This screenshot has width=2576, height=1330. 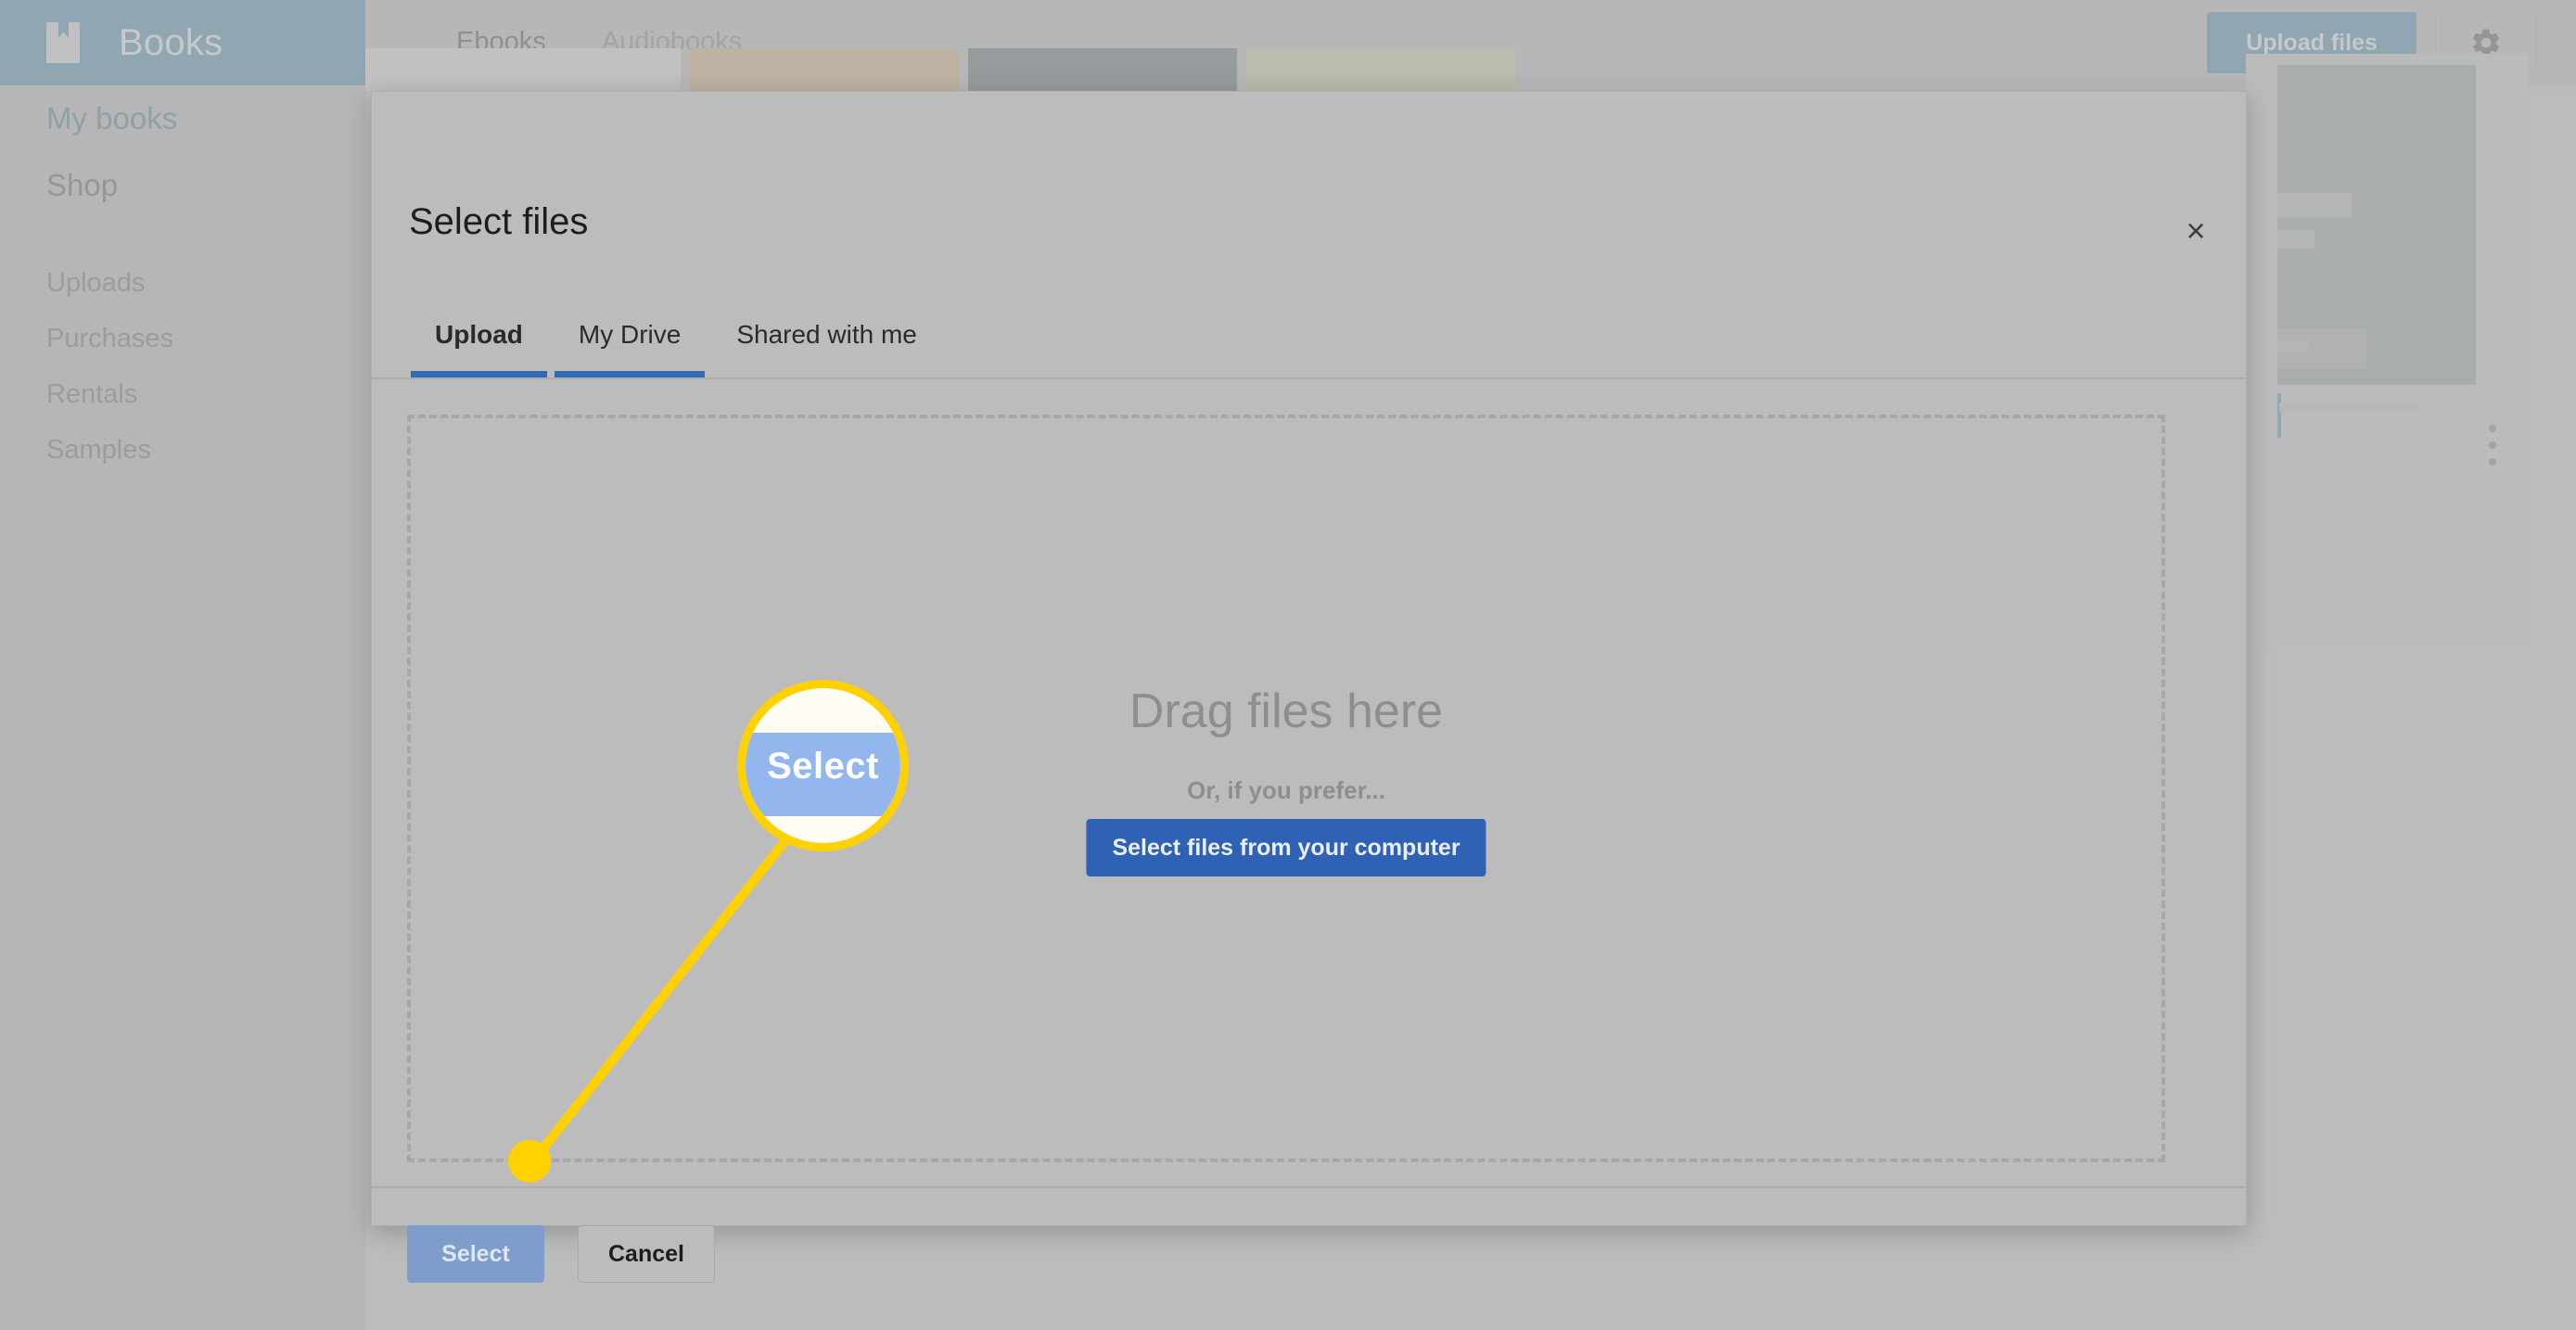 What do you see at coordinates (629, 349) in the screenshot?
I see `tab-my-drive: My Drive` at bounding box center [629, 349].